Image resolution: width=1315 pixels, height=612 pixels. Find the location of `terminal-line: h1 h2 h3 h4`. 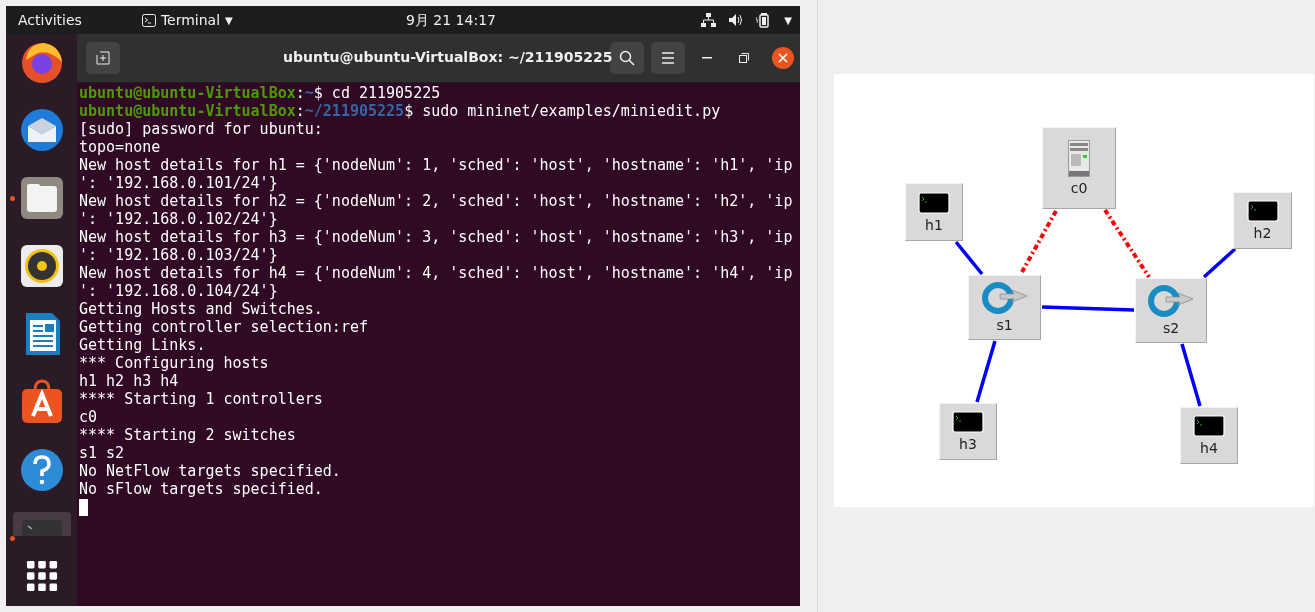

terminal-line: h1 h2 h3 h4 is located at coordinates (129, 381).